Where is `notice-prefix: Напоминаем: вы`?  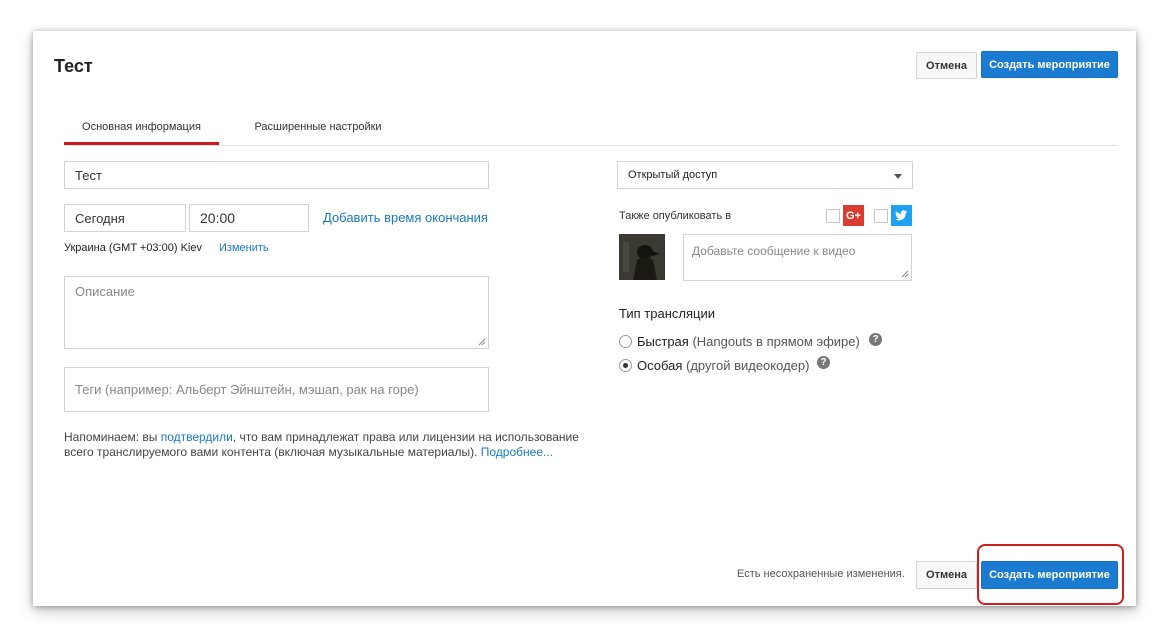 notice-prefix: Напоминаем: вы is located at coordinates (112, 437).